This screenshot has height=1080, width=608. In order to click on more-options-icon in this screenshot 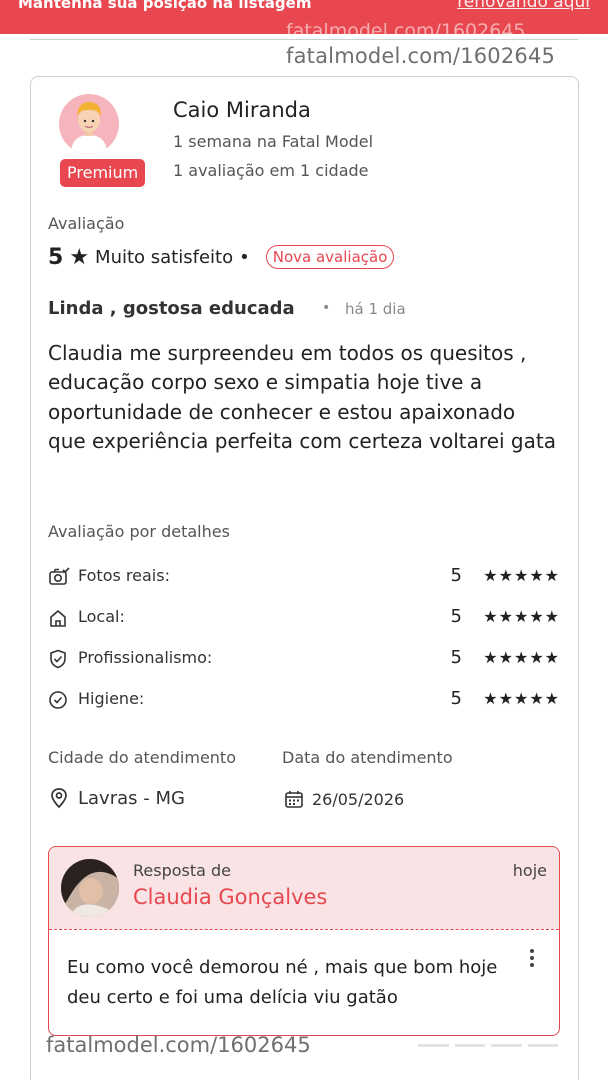, I will do `click(532, 959)`.